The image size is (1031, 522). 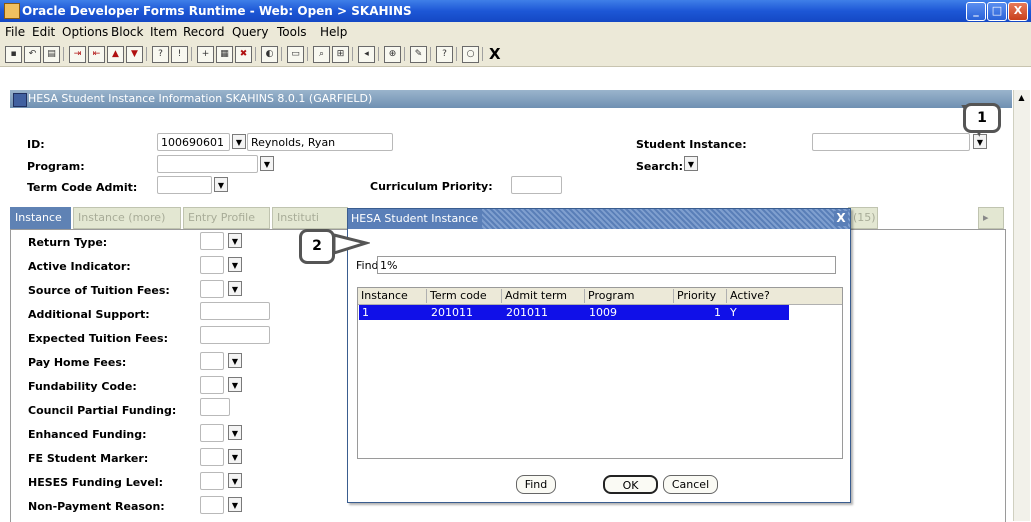 What do you see at coordinates (891, 142) in the screenshot?
I see `student-instance-field` at bounding box center [891, 142].